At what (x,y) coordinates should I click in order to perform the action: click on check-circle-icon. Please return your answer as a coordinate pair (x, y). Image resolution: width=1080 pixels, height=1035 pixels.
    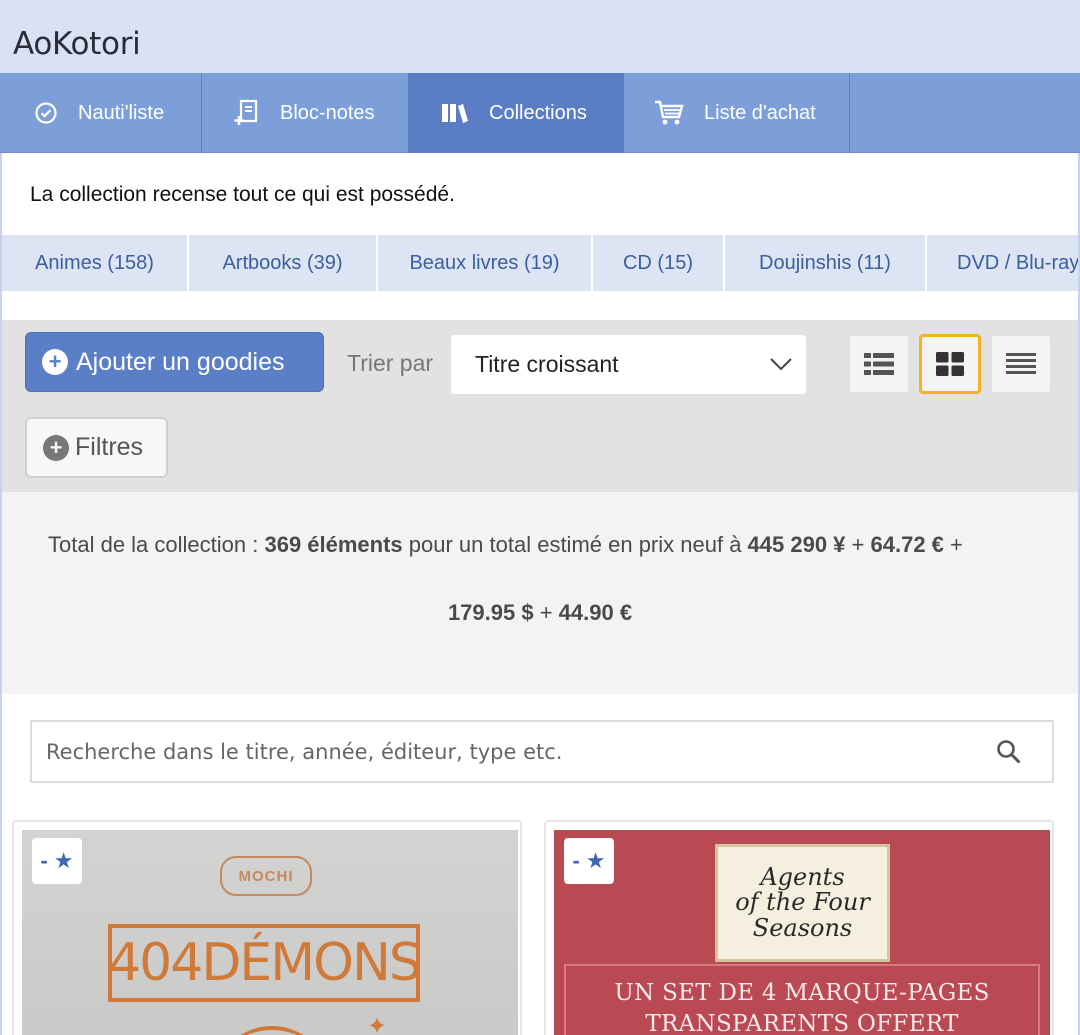
    Looking at the image, I should click on (46, 113).